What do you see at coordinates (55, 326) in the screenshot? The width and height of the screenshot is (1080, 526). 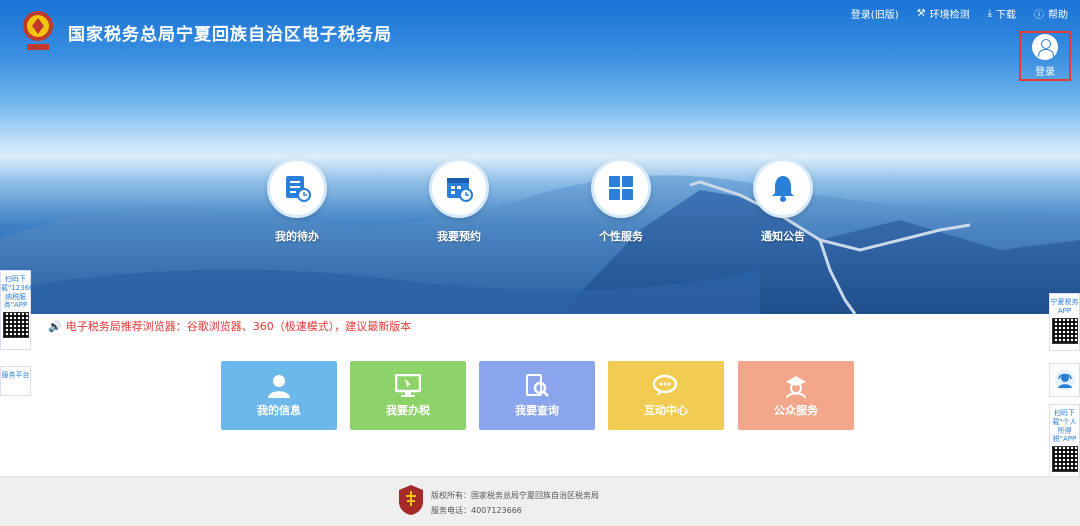 I see `speaker-icon: 🔊` at bounding box center [55, 326].